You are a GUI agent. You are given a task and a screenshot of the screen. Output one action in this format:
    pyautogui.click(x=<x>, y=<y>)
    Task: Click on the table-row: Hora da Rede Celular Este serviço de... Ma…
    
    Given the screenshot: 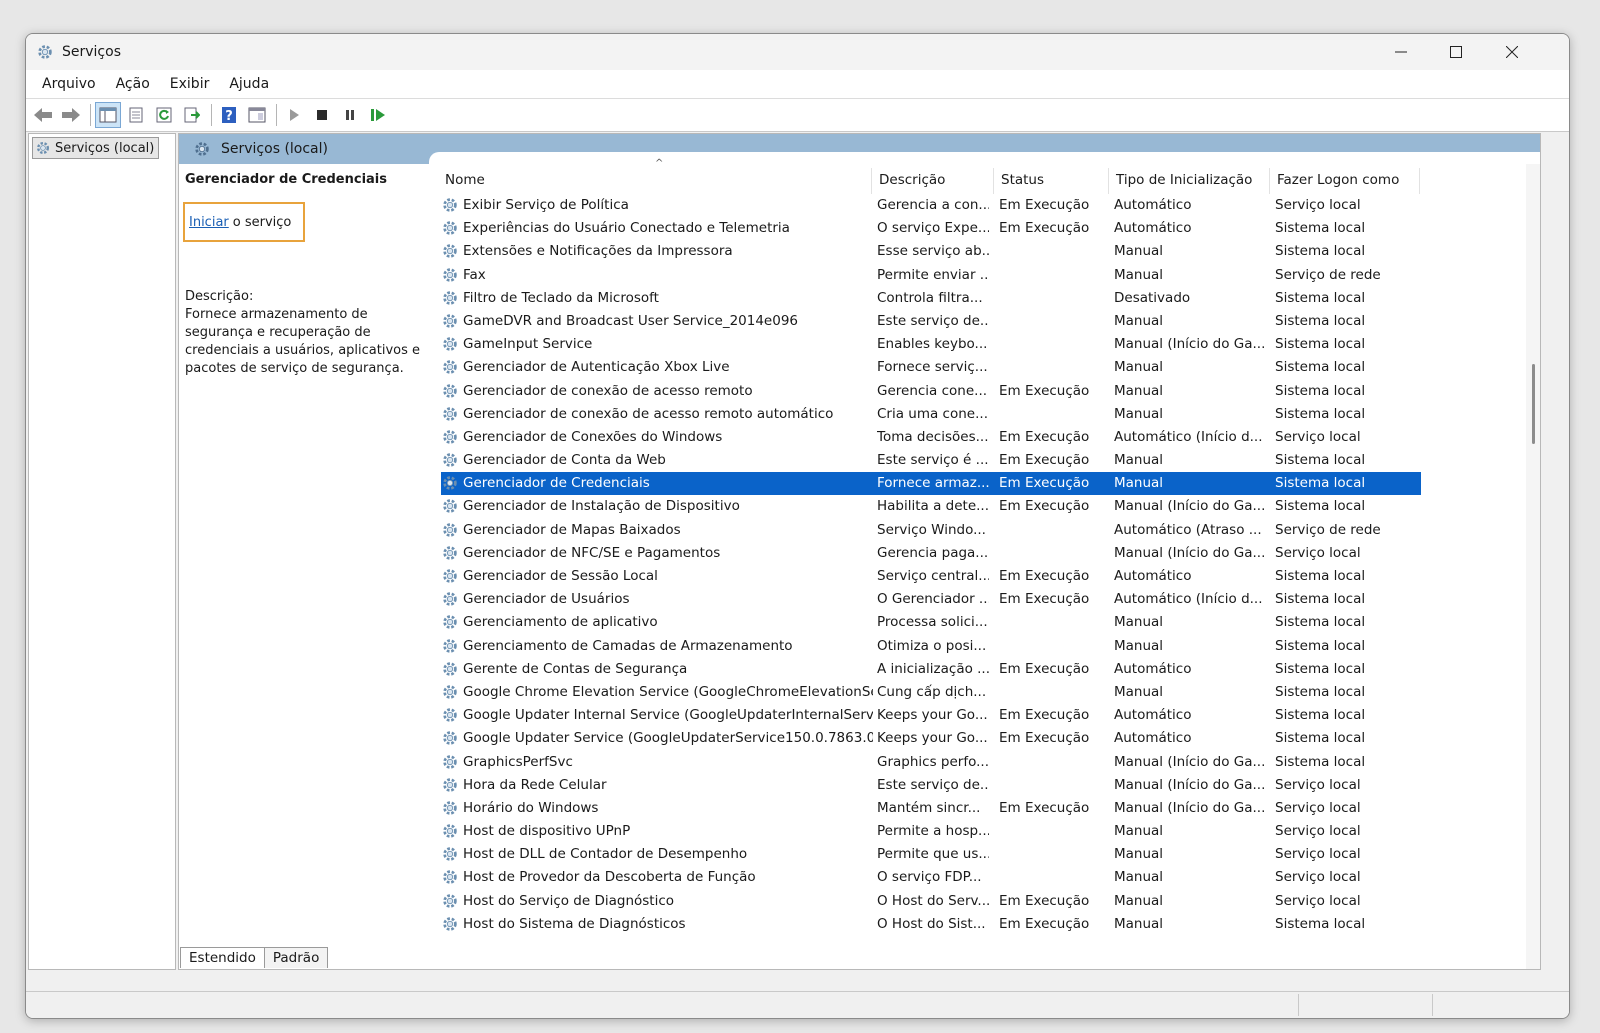 What is the action you would take?
    pyautogui.click(x=931, y=785)
    